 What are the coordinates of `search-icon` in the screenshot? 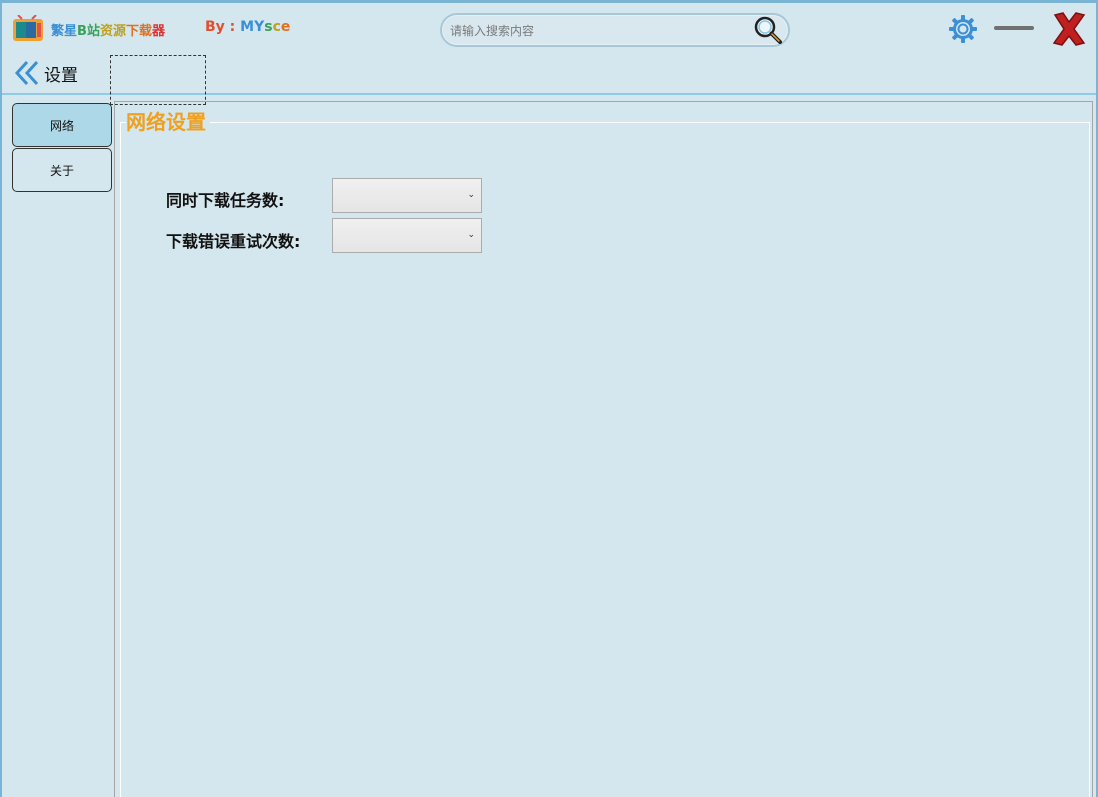 It's located at (768, 30).